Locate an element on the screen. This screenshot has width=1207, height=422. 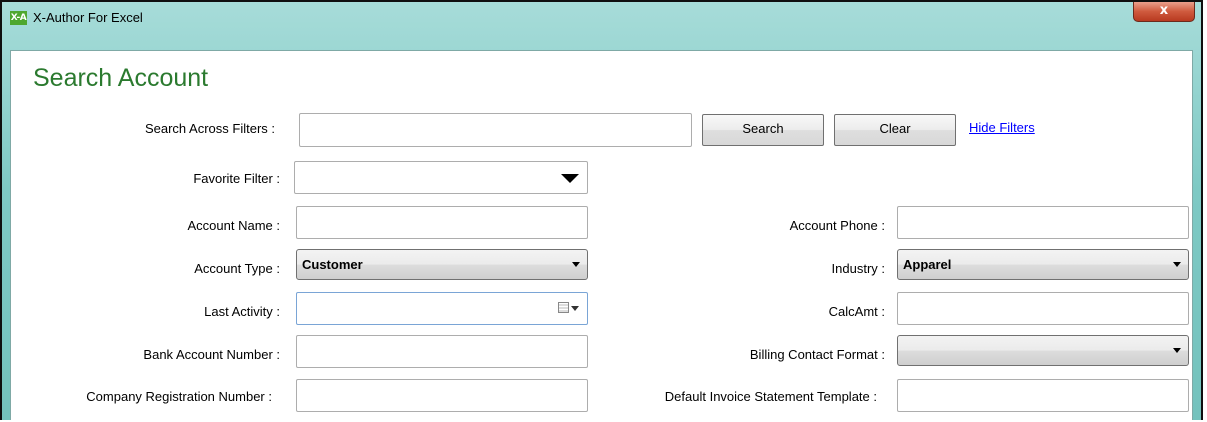
account-phone-label: Account Phone : is located at coordinates (837, 225).